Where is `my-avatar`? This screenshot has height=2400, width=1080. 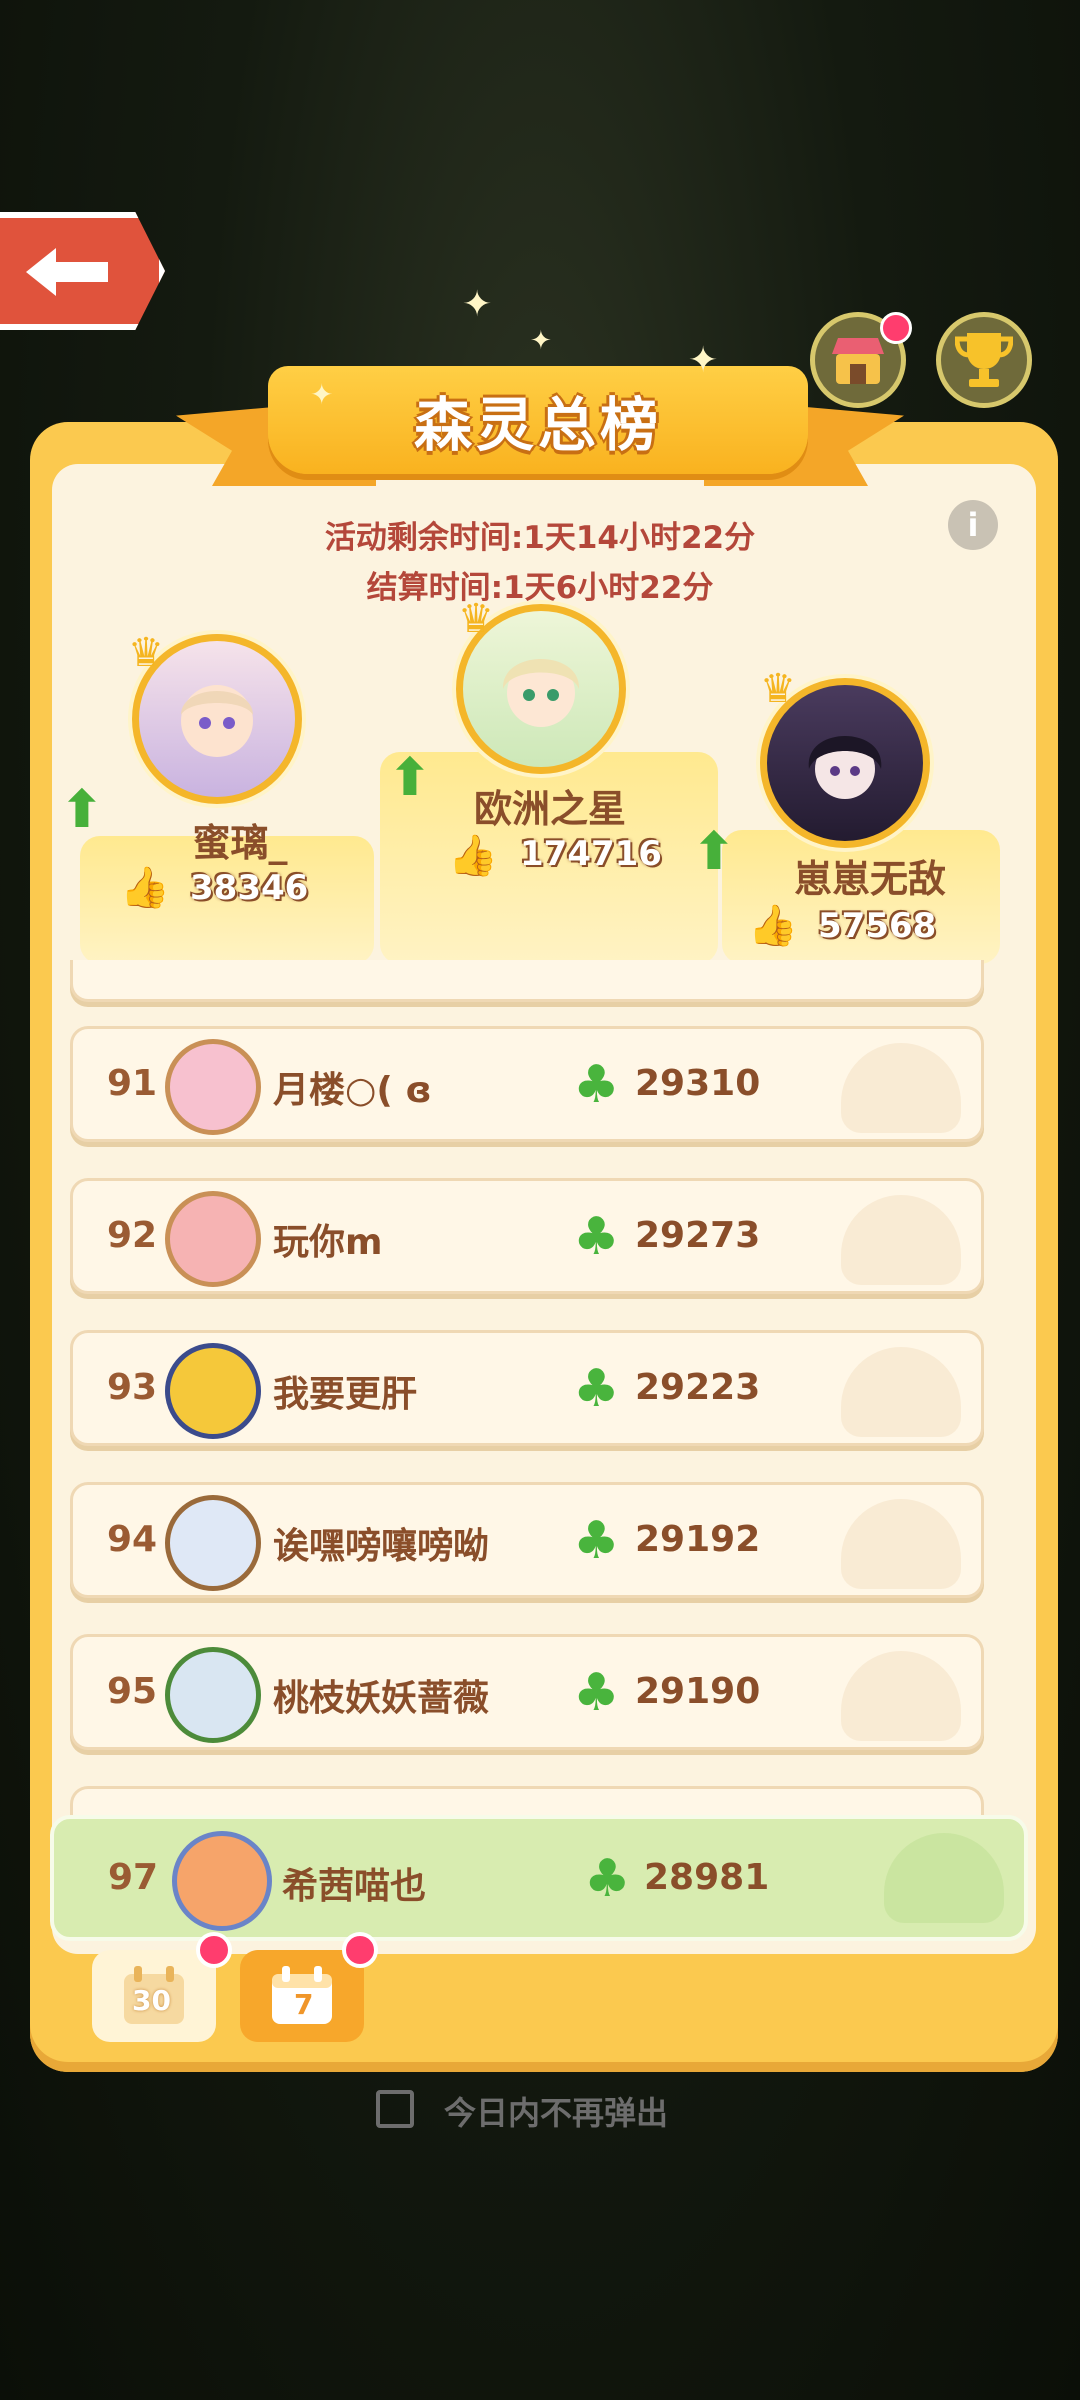
my-avatar is located at coordinates (222, 1881).